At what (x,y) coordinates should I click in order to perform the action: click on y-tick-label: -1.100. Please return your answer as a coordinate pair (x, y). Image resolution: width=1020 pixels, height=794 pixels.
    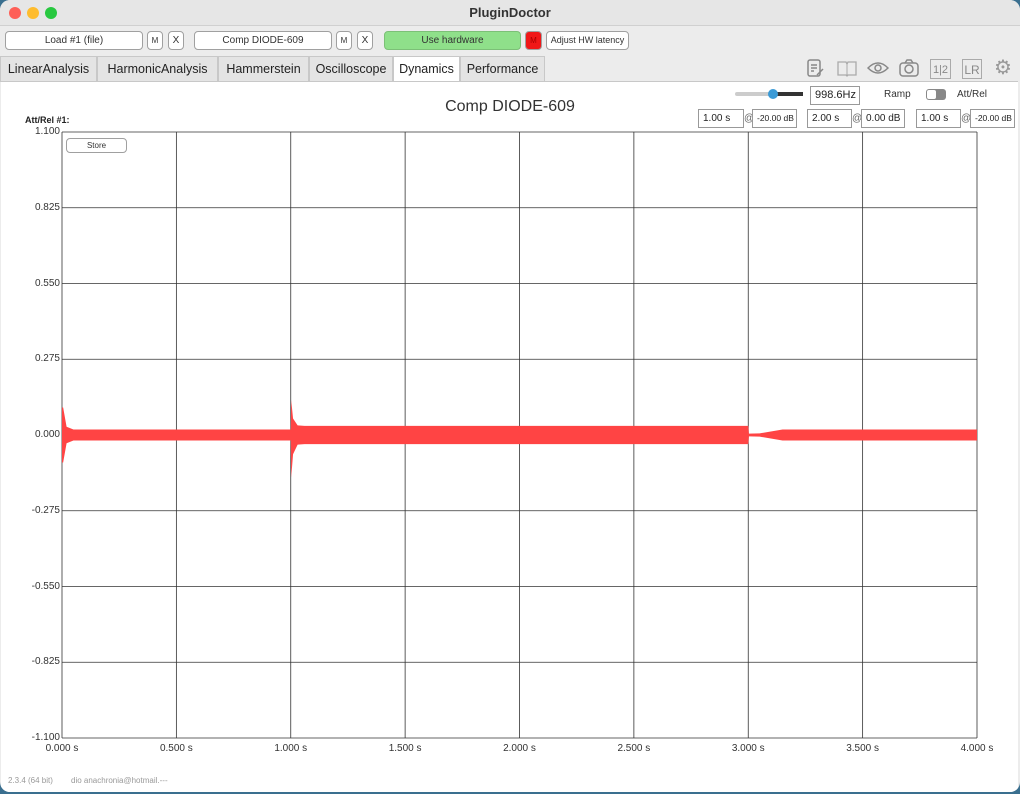
    Looking at the image, I should click on (45, 737).